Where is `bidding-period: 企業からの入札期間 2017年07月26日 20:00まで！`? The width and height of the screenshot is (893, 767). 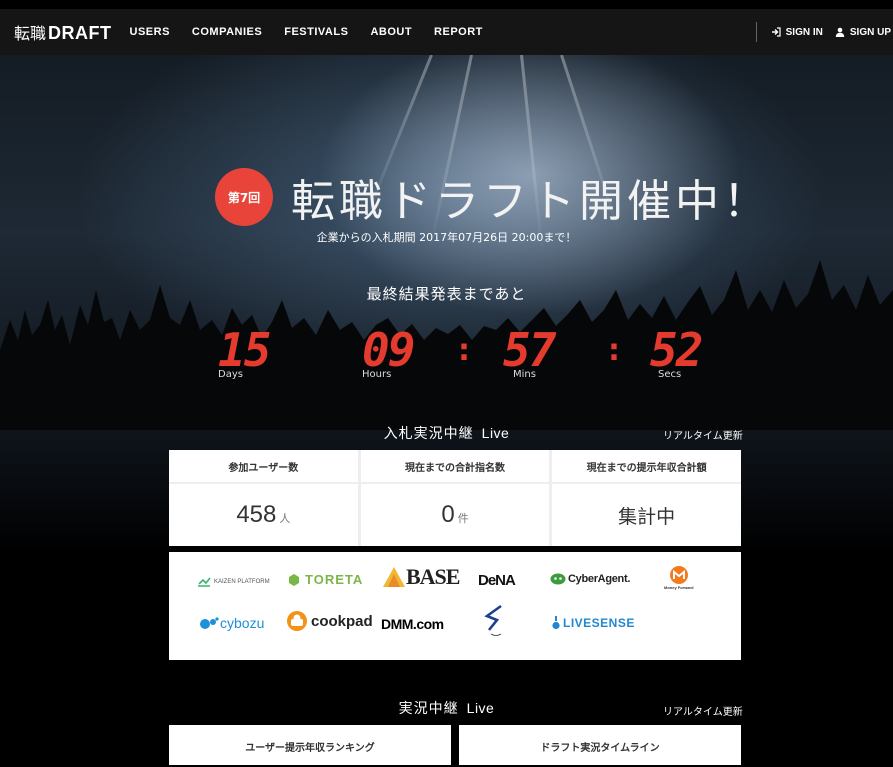 bidding-period: 企業からの入札期間 2017年07月26日 20:00まで！ is located at coordinates (446, 237).